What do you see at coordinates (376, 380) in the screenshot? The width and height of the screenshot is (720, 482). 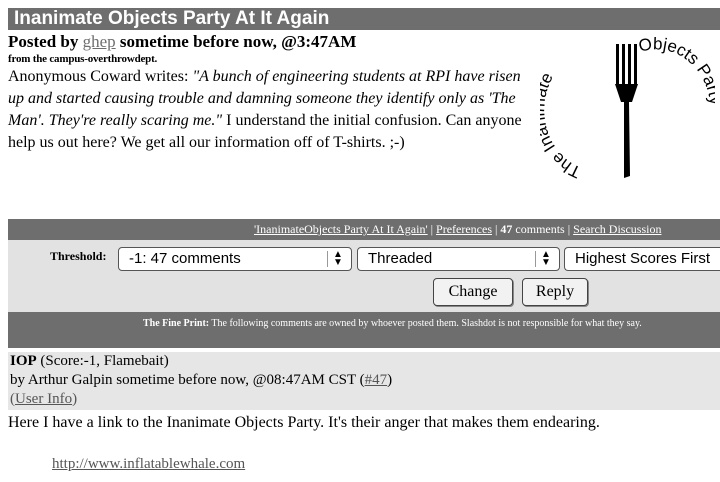 I see `comment-number-link: #47` at bounding box center [376, 380].